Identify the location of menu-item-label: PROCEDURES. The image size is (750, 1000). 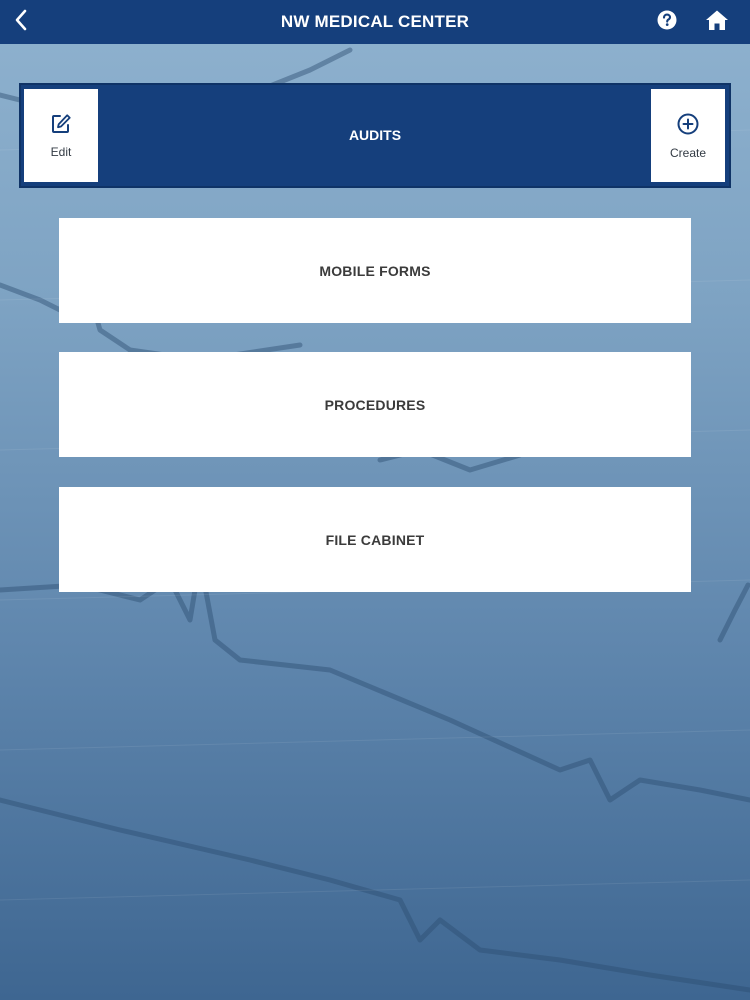
(375, 404).